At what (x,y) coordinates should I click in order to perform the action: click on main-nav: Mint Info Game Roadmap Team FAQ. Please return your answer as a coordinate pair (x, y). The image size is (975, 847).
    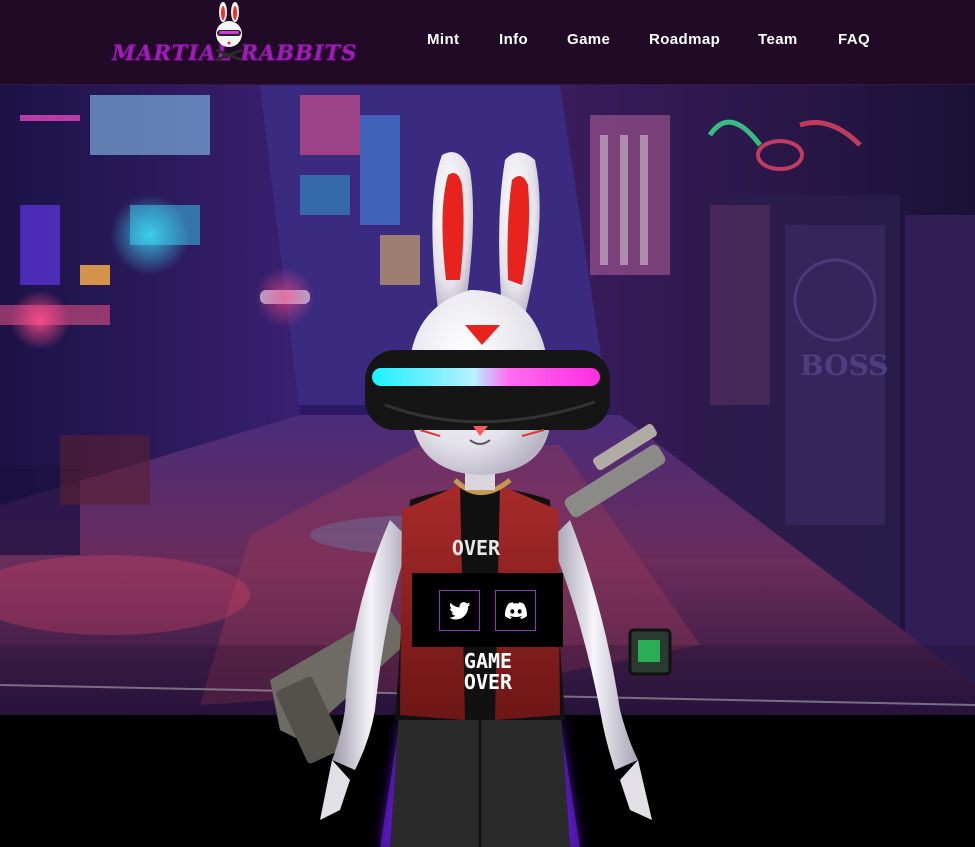
    Looking at the image, I should click on (487, 42).